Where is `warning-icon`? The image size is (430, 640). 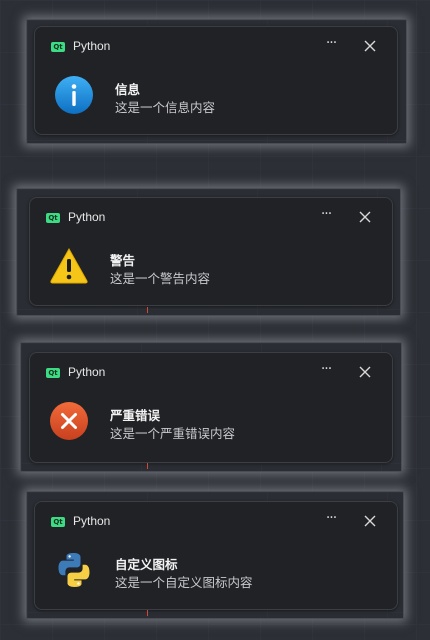
warning-icon is located at coordinates (71, 268).